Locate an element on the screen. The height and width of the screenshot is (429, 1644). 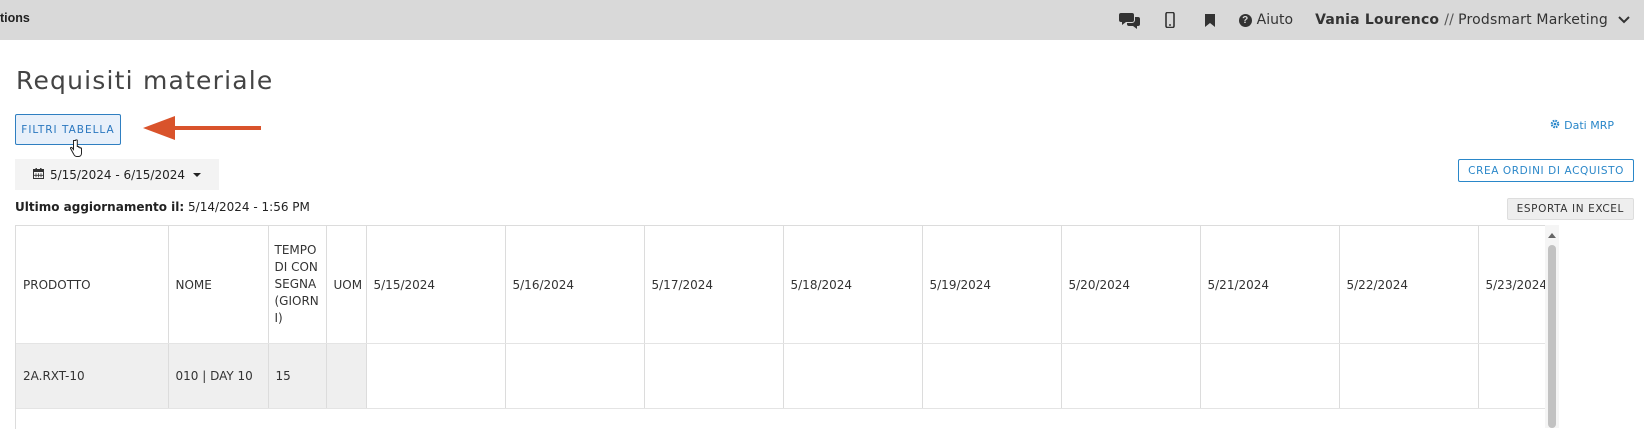
column-header: NOME is located at coordinates (218, 285).